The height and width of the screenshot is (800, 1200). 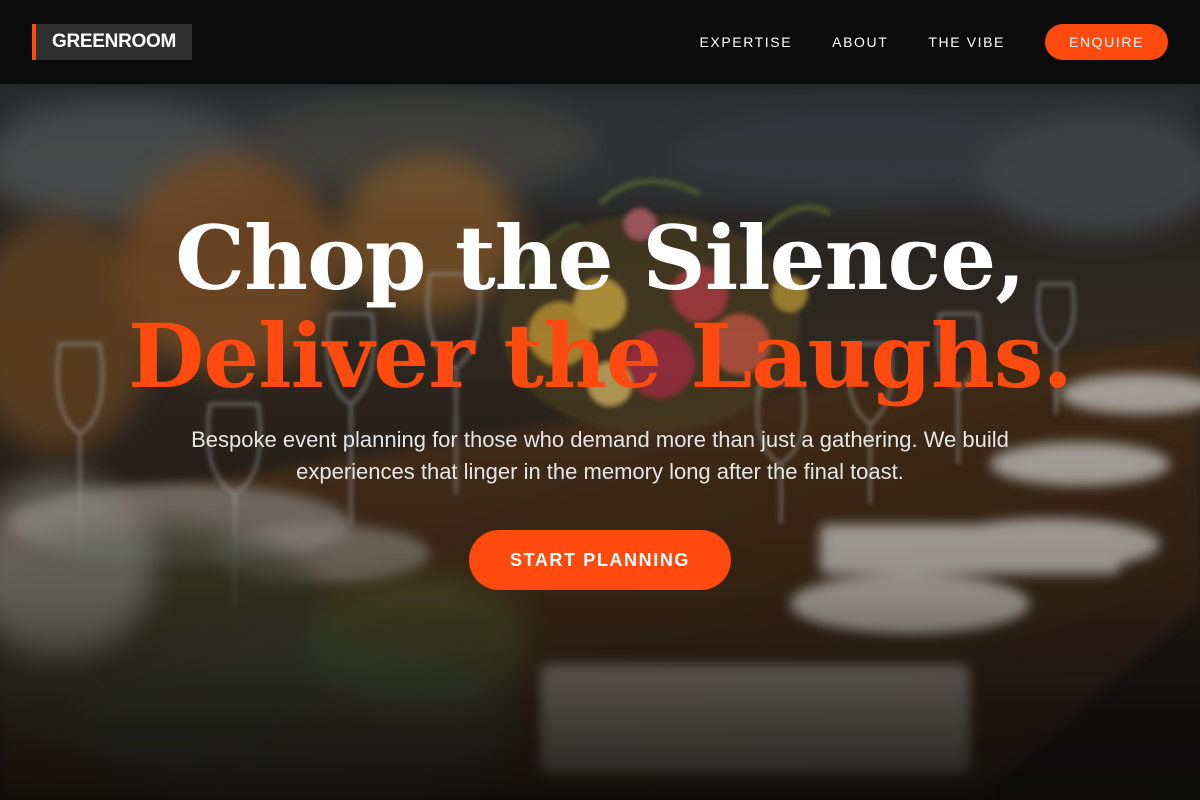 I want to click on logo-text: GREENROOM, so click(x=114, y=41).